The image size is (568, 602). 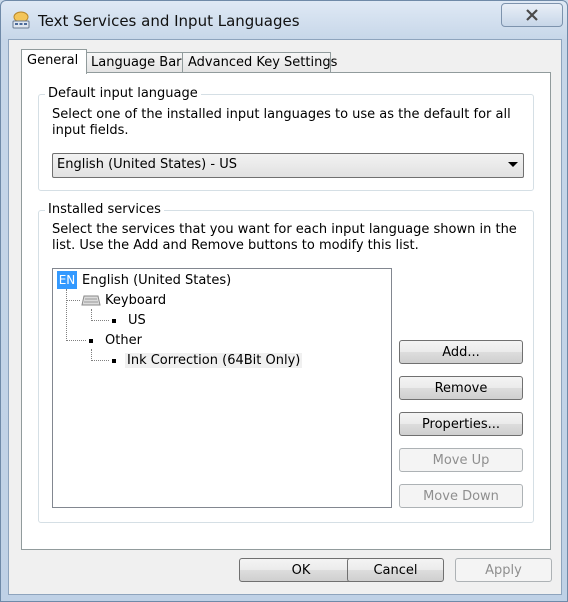 I want to click on default-input-language-label: Default input language, so click(x=123, y=93).